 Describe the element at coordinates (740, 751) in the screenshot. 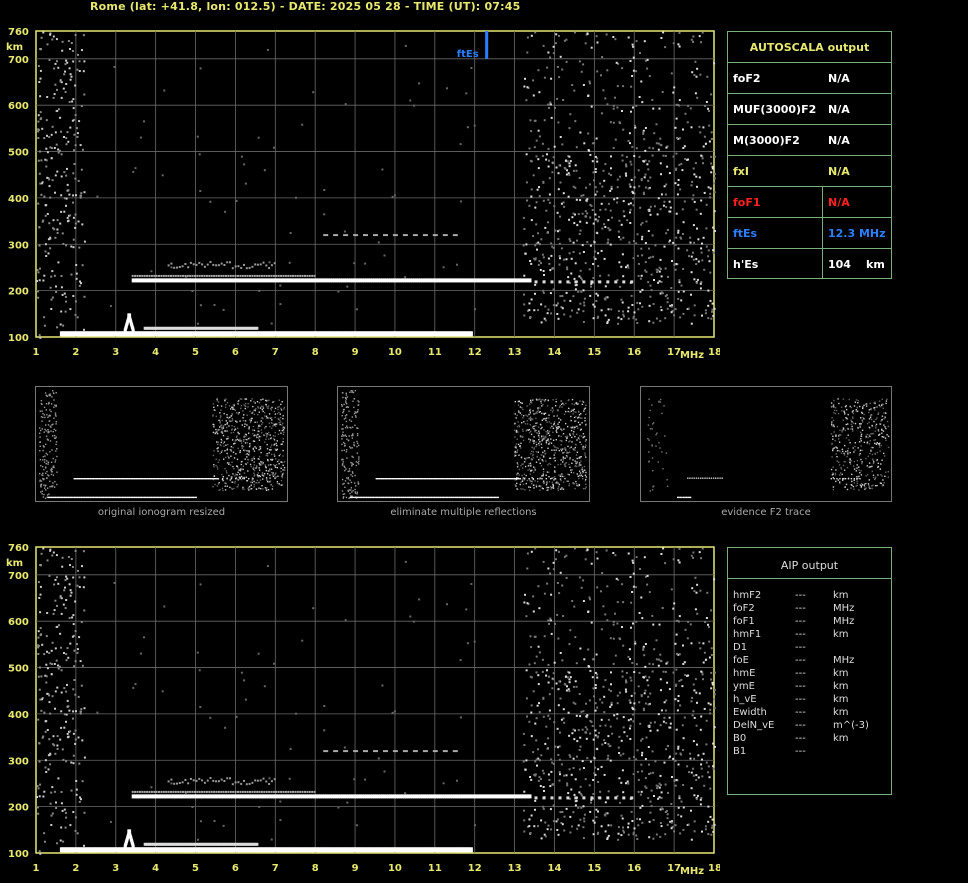

I see `aip-key: B1` at that location.